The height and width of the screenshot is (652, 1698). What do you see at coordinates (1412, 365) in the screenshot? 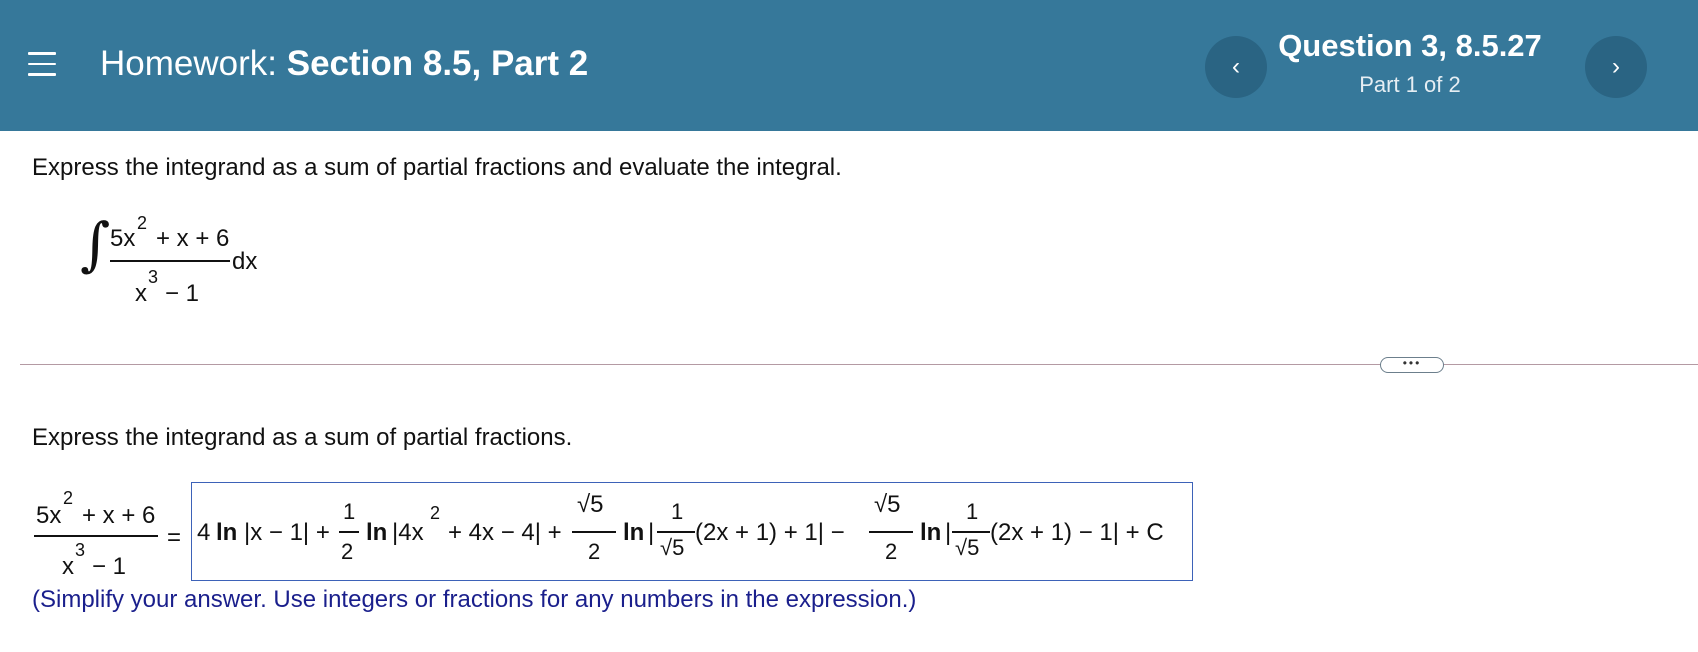
I see `expand-more-button: •••` at bounding box center [1412, 365].